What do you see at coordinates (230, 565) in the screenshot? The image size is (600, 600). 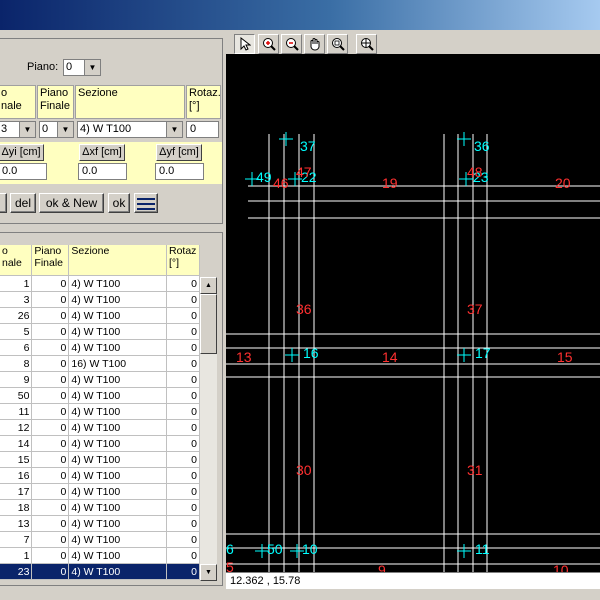 I see `element-label: 5` at bounding box center [230, 565].